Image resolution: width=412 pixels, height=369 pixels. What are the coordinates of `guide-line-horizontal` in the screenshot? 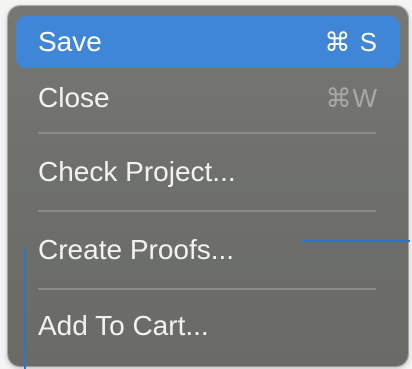 It's located at (356, 241).